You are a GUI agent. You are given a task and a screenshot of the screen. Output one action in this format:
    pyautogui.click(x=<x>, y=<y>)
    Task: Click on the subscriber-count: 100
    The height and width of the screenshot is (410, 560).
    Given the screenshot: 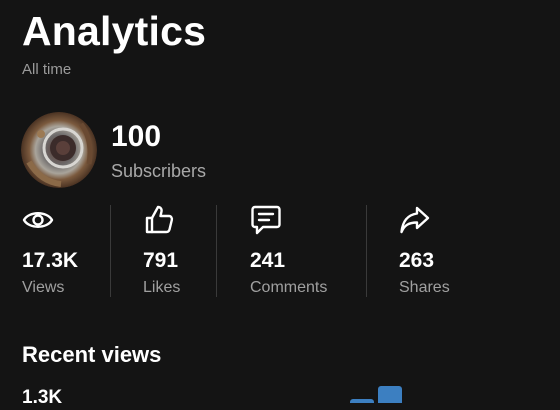 What is the action you would take?
    pyautogui.click(x=136, y=136)
    